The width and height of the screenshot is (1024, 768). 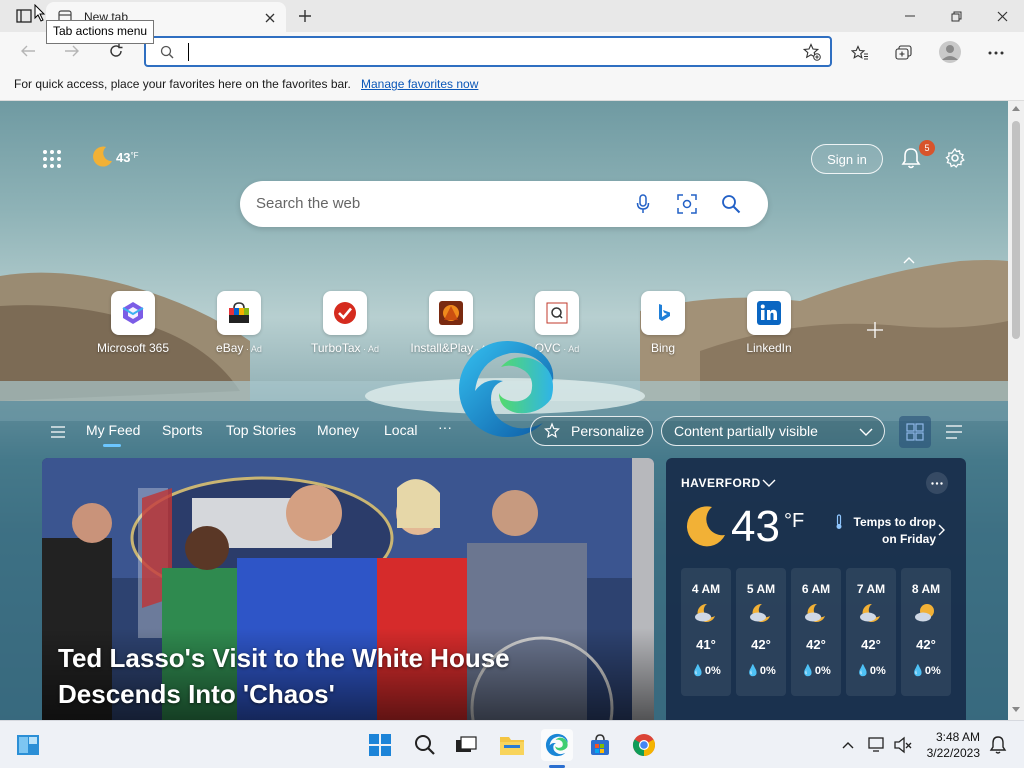 What do you see at coordinates (28, 51) in the screenshot?
I see `back-button` at bounding box center [28, 51].